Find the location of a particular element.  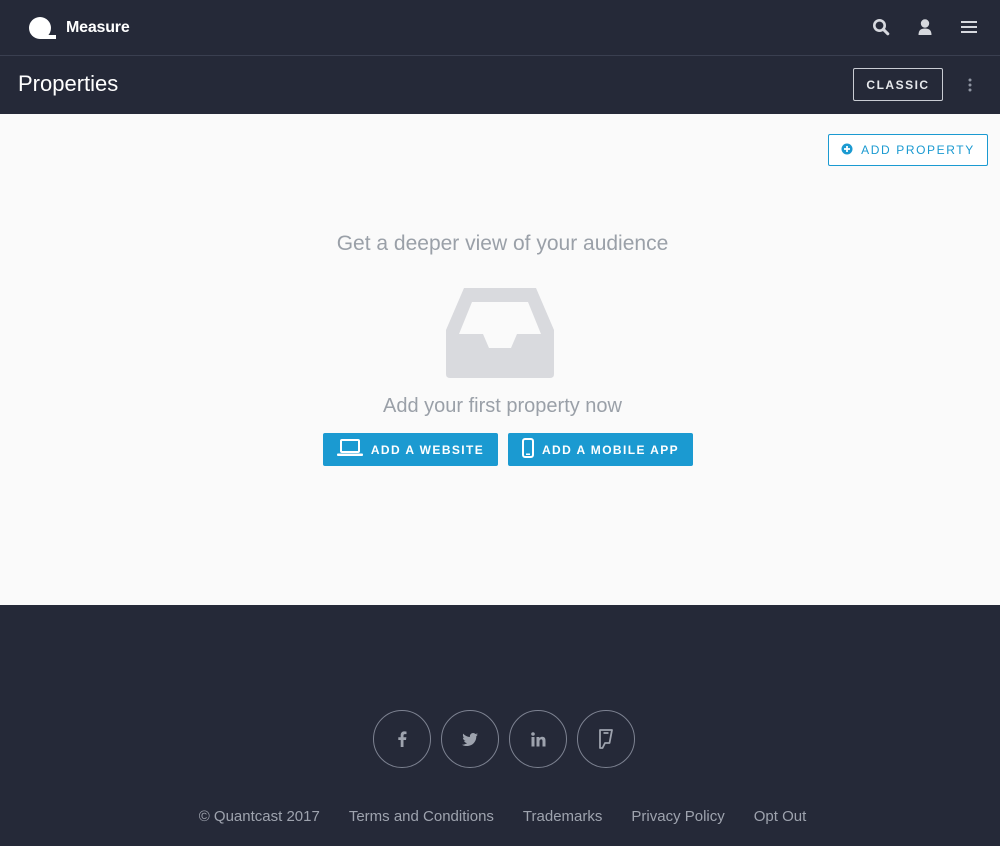

copyright-text: © Quantcast 2017 is located at coordinates (259, 816).